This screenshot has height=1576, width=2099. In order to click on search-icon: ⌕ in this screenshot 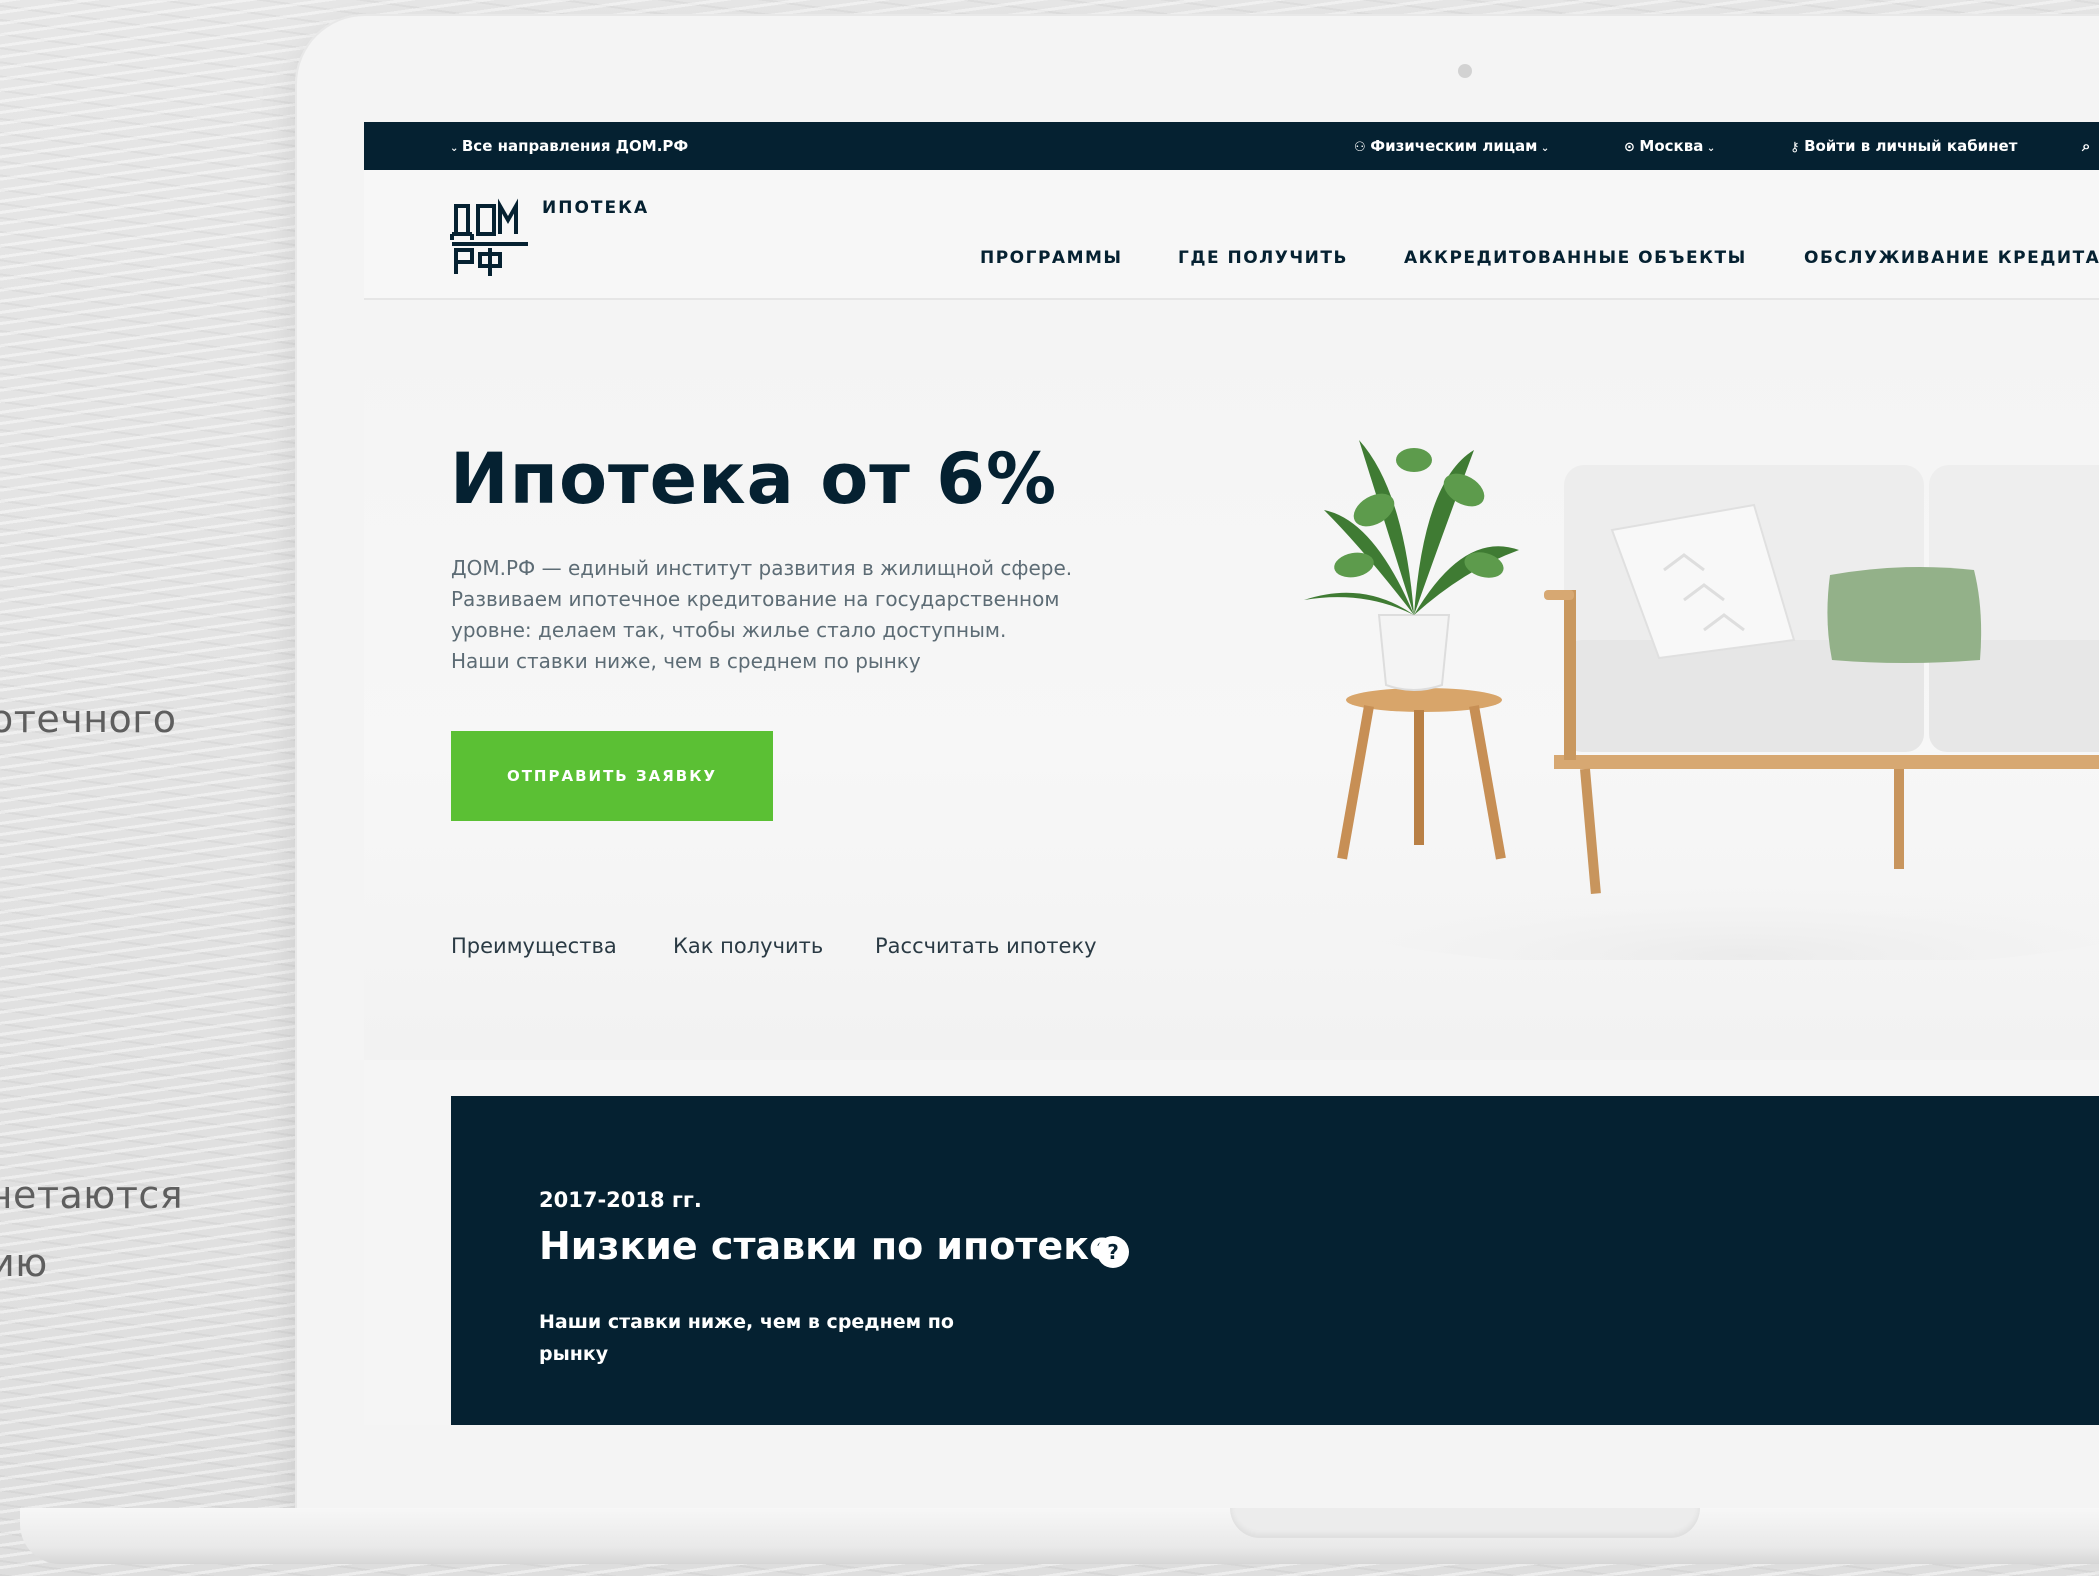, I will do `click(2086, 146)`.